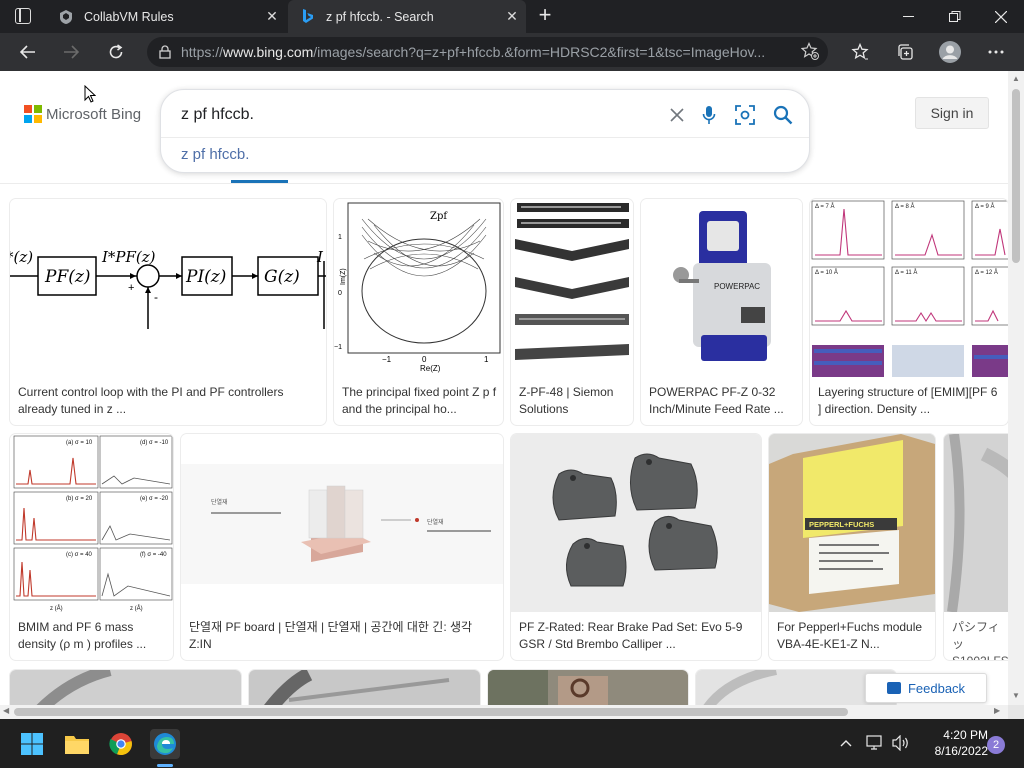 The width and height of the screenshot is (1024, 768). What do you see at coordinates (154, 499) in the screenshot?
I see `svg-text: (e) σ = -20` at bounding box center [154, 499].